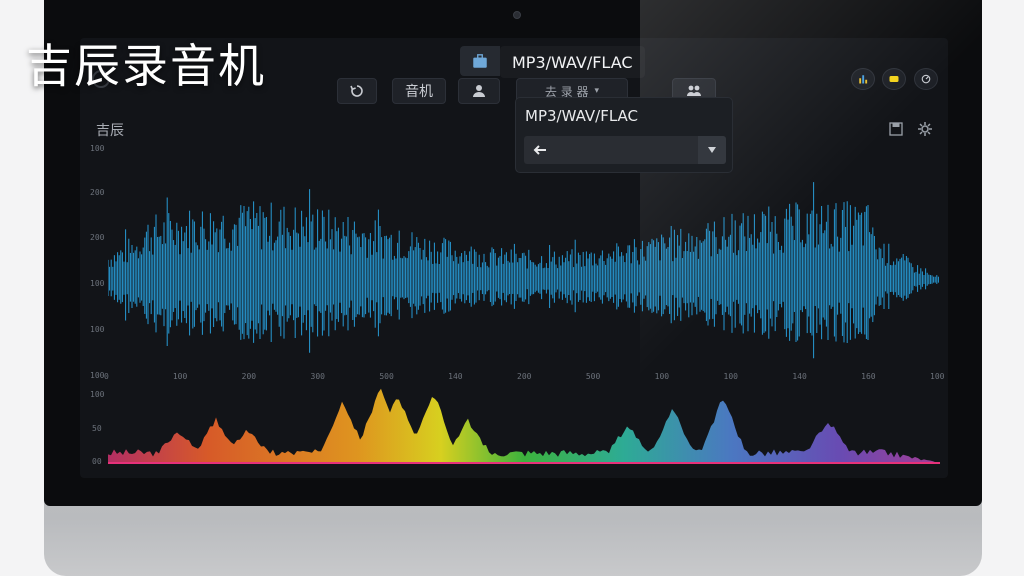 The image size is (1024, 576). What do you see at coordinates (517, 15) in the screenshot?
I see `camera-icon` at bounding box center [517, 15].